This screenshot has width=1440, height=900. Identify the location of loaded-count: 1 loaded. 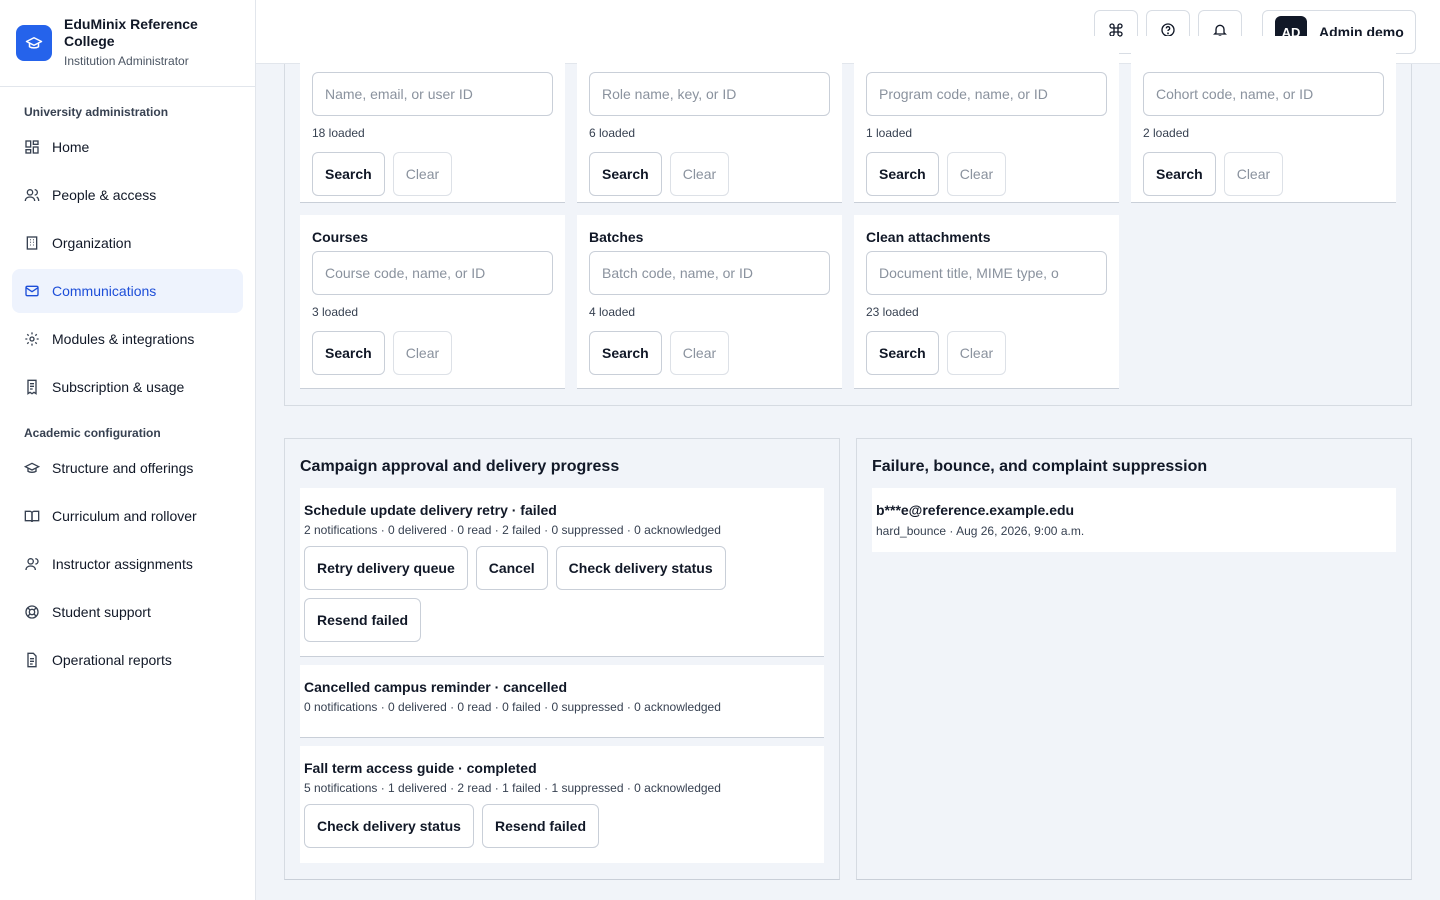
(889, 133).